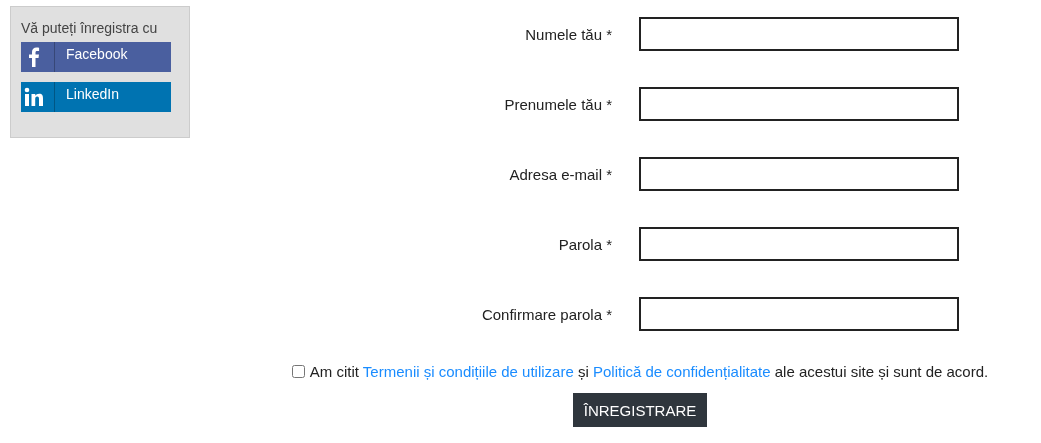 The height and width of the screenshot is (443, 1041). Describe the element at coordinates (298, 371) in the screenshot. I see `checkbox` at that location.